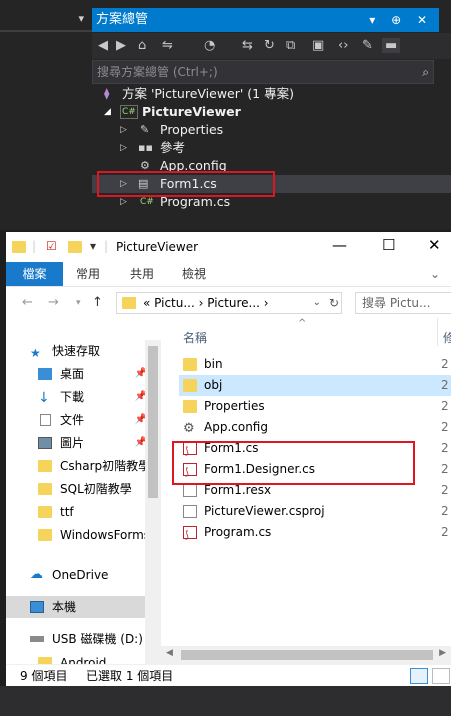 The width and height of the screenshot is (451, 716). Describe the element at coordinates (315, 511) in the screenshot. I see `list-item: PictureViewer.csproj 2` at that location.